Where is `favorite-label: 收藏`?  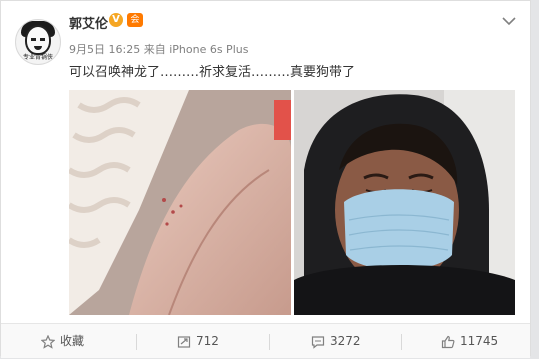
favorite-label: 收藏 is located at coordinates (72, 341).